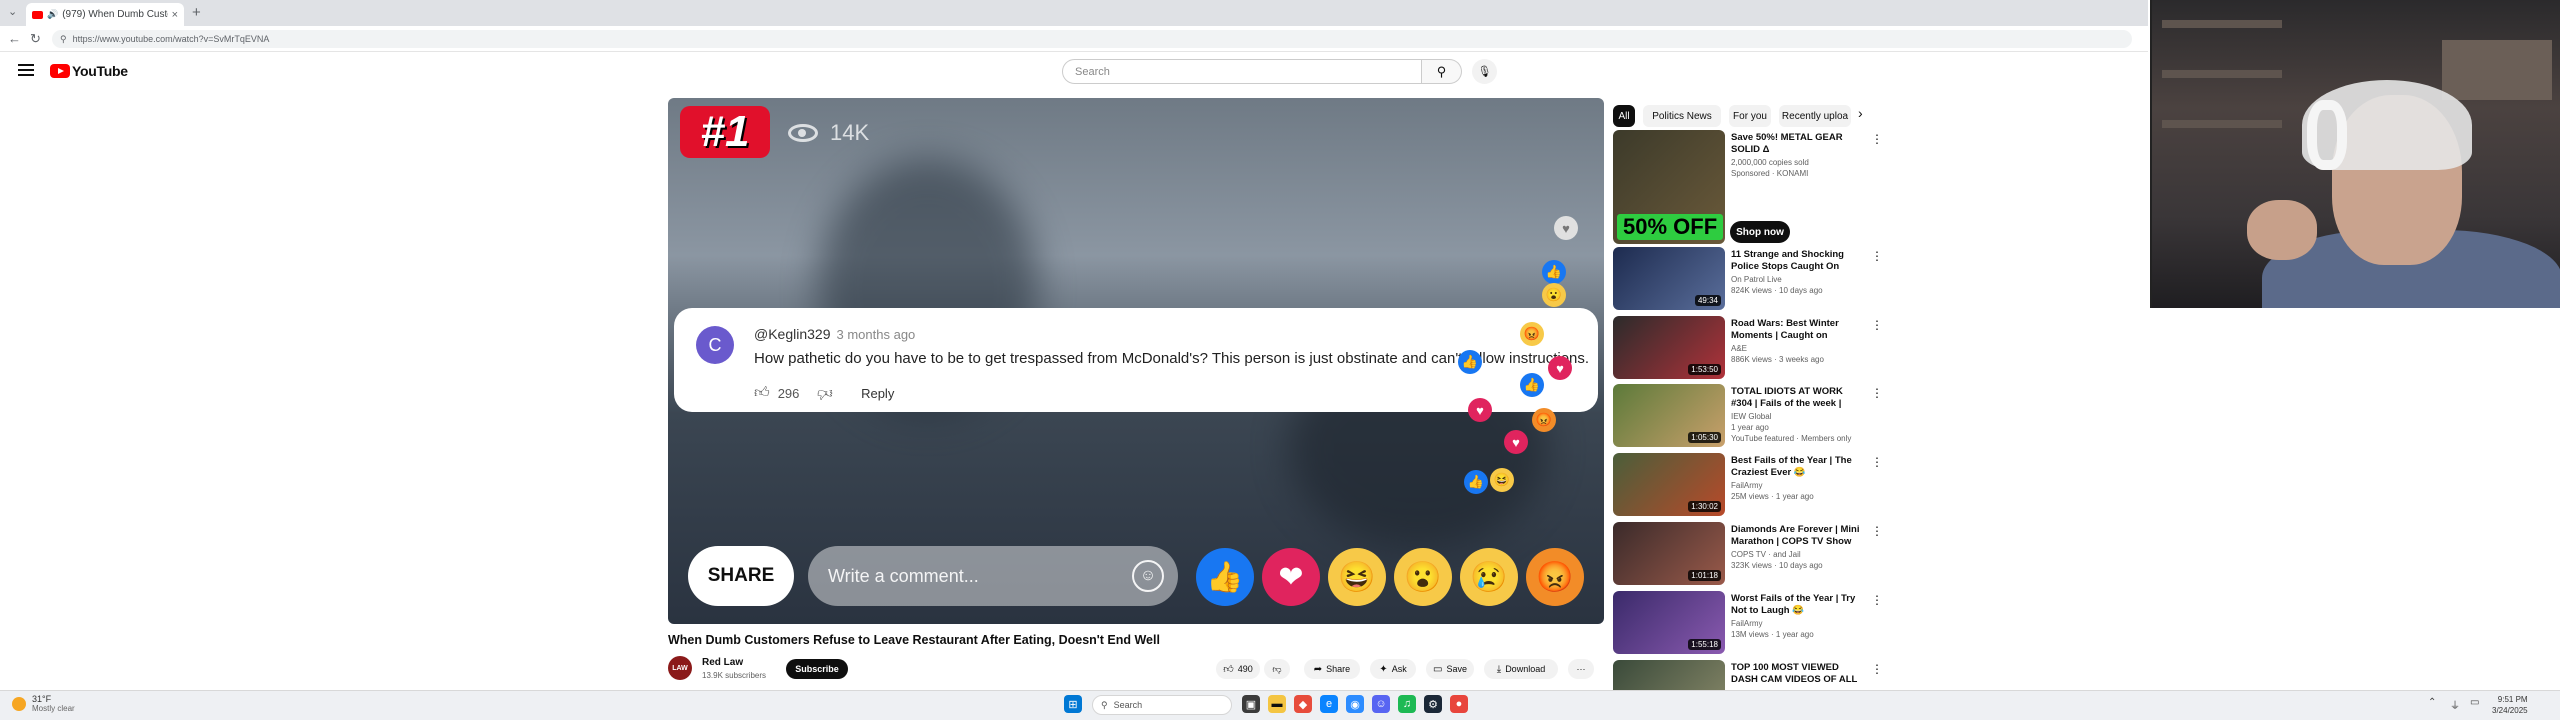 This screenshot has width=2560, height=720. What do you see at coordinates (1669, 415) in the screenshot?
I see `video-thumbnail: 1:05:30` at bounding box center [1669, 415].